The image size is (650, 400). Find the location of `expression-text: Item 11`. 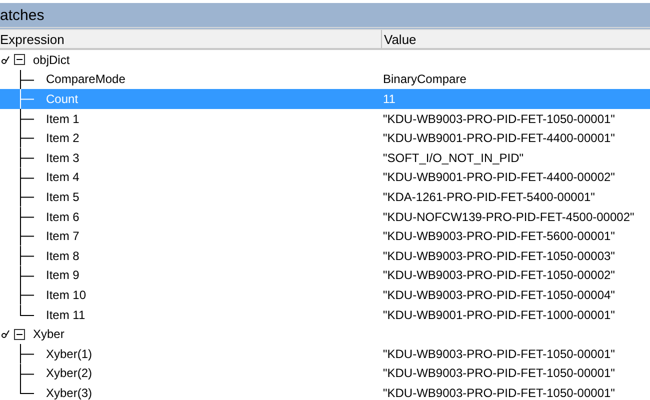

expression-text: Item 11 is located at coordinates (66, 315).